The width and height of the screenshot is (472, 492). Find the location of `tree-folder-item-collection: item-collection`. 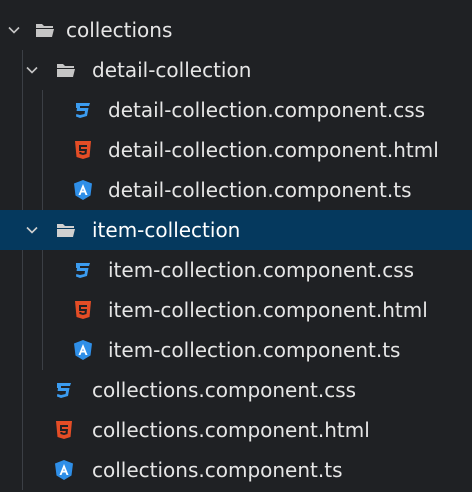

tree-folder-item-collection: item-collection is located at coordinates (236, 230).